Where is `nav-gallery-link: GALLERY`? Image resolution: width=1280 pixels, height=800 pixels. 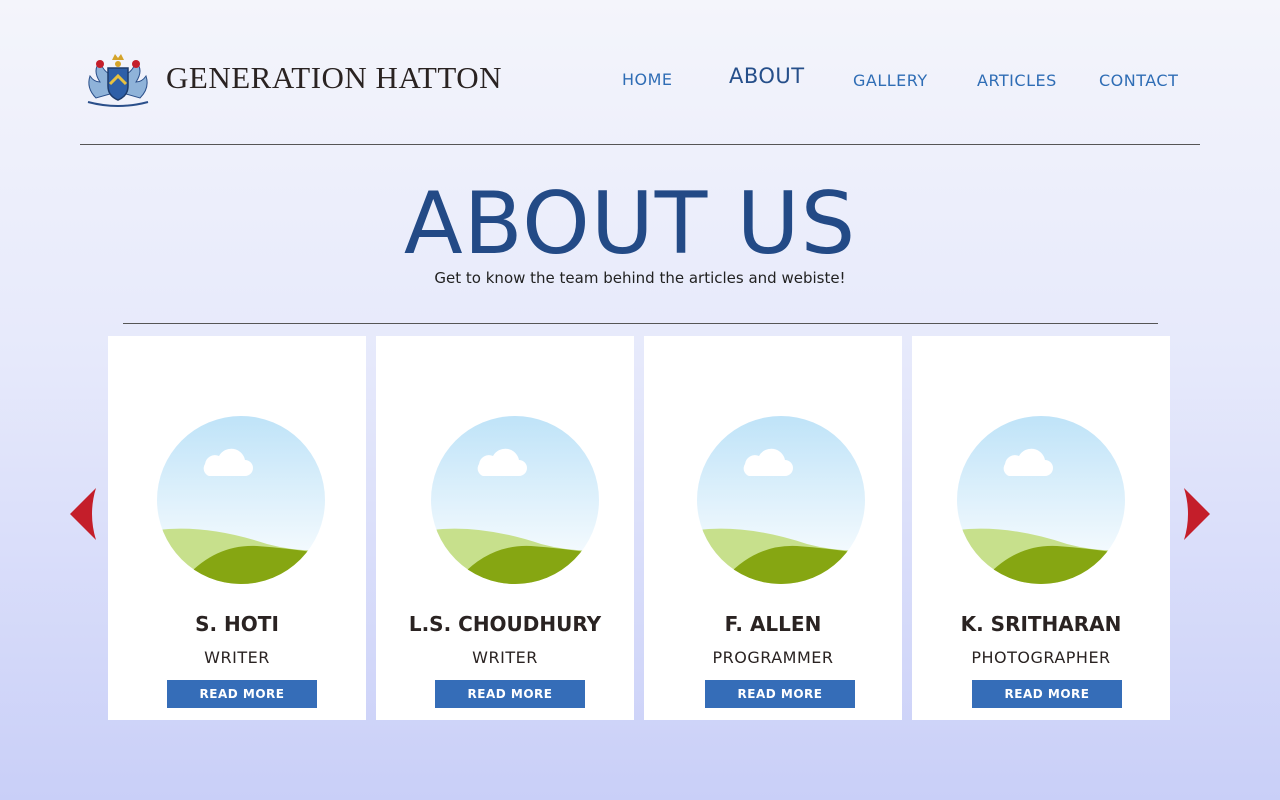
nav-gallery-link: GALLERY is located at coordinates (890, 80).